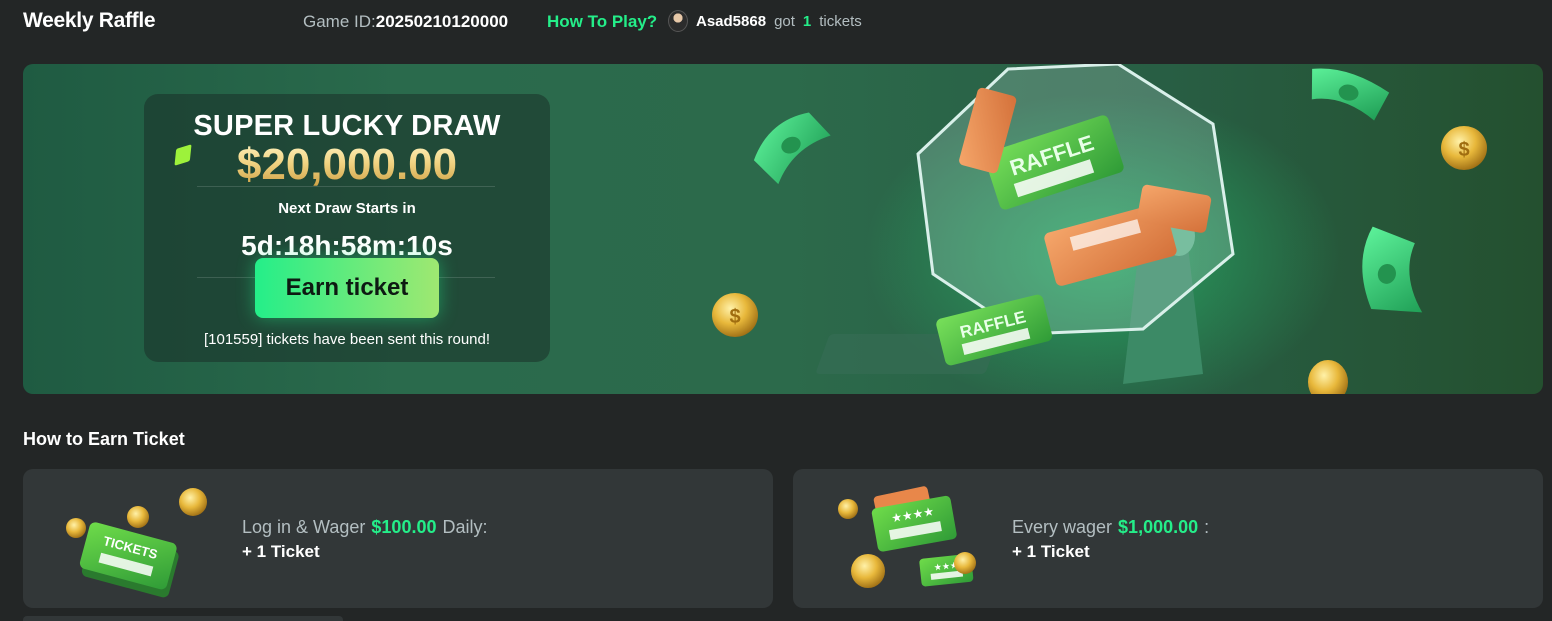  What do you see at coordinates (907, 537) in the screenshot?
I see `tickets-coins-icon: ★★★★ ★★★` at bounding box center [907, 537].